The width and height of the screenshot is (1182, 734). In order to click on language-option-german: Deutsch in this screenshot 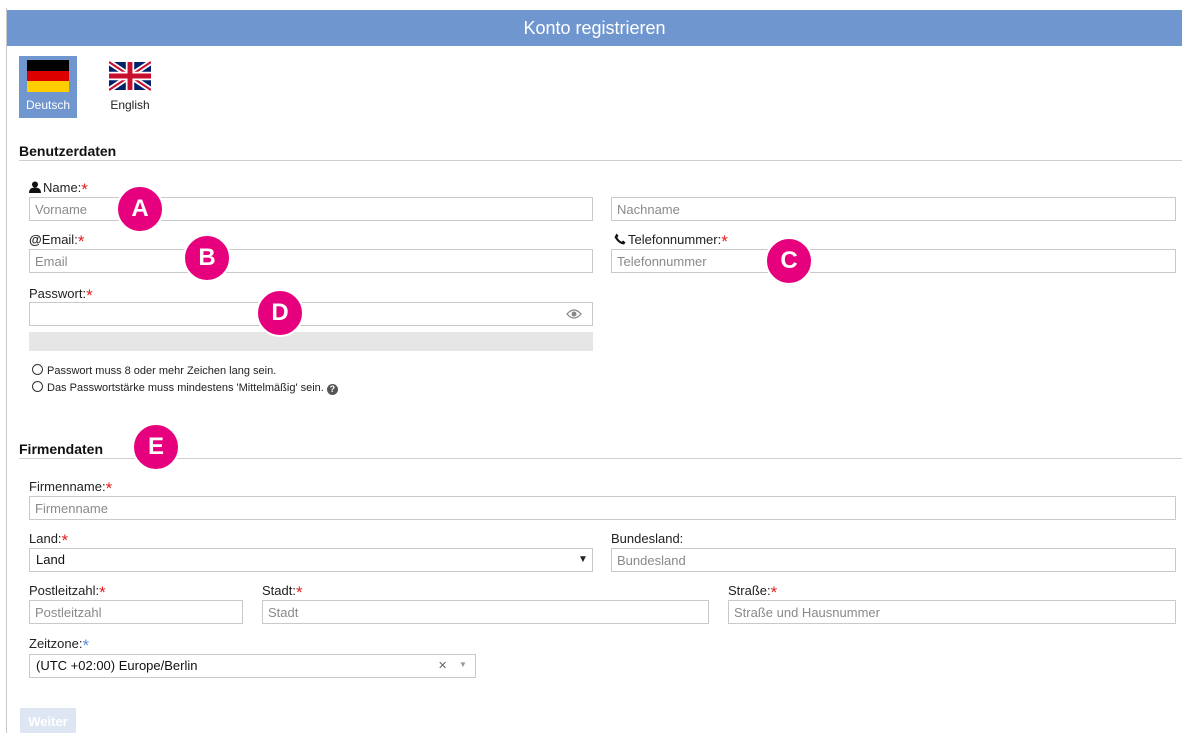, I will do `click(48, 87)`.